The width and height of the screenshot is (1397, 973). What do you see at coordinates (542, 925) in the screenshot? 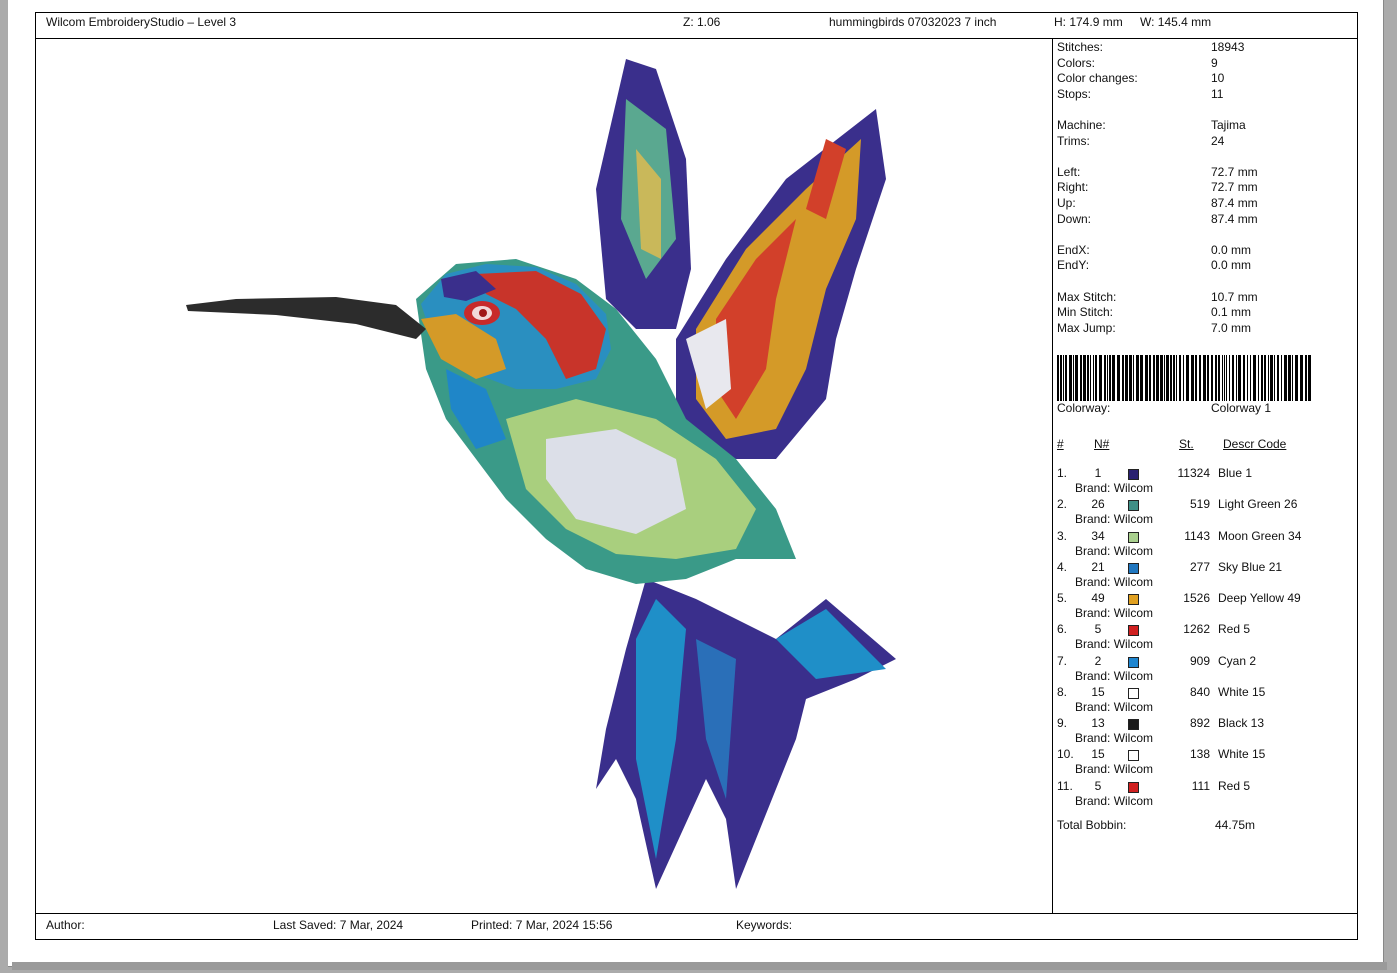
I see `printed-date: Printed: 7 Mar, 2024 15:56` at bounding box center [542, 925].